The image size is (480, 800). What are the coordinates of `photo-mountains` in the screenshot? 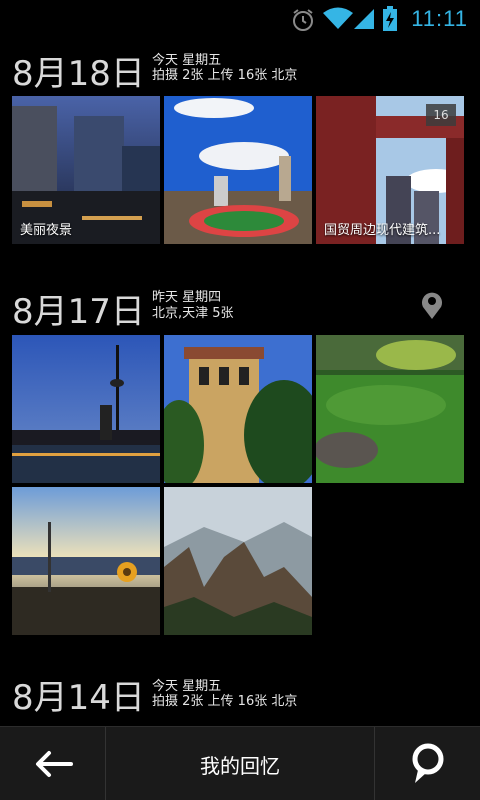 It's located at (238, 561).